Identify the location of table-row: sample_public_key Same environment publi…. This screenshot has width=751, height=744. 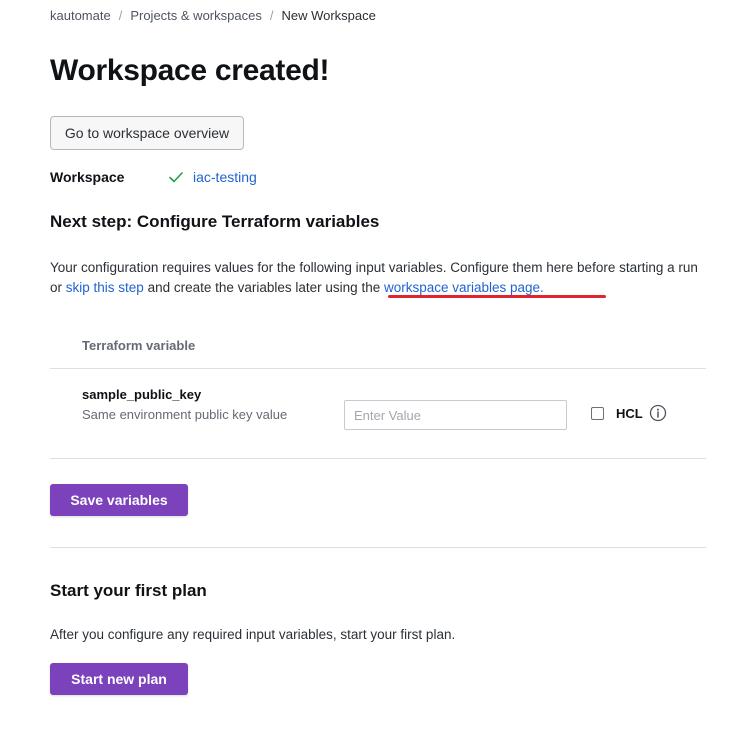
(378, 414).